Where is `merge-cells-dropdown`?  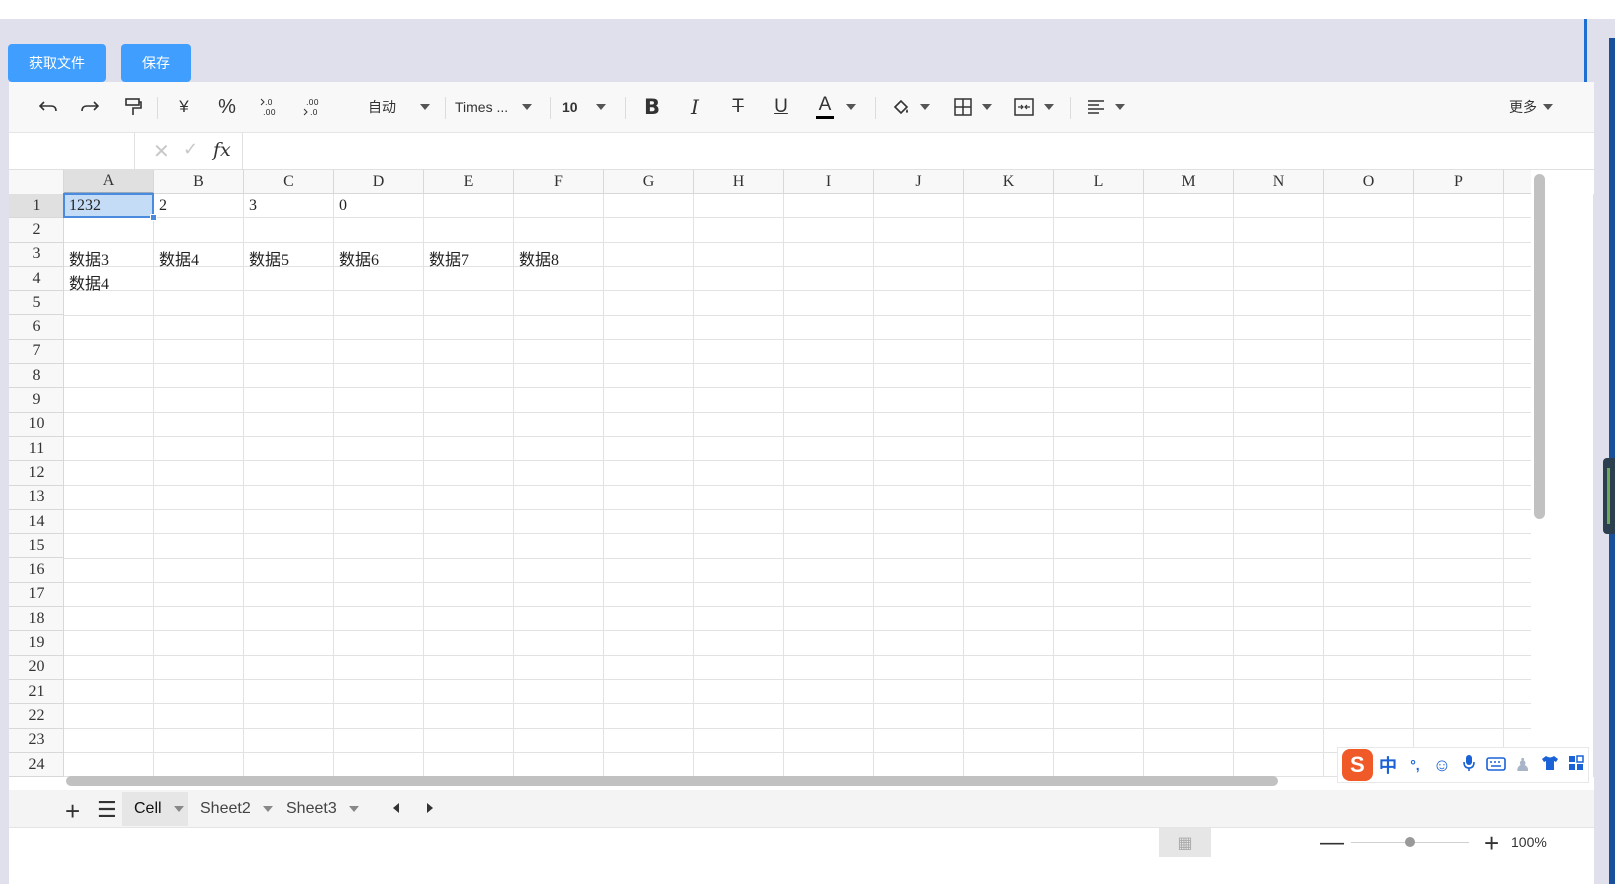
merge-cells-dropdown is located at coordinates (1034, 107).